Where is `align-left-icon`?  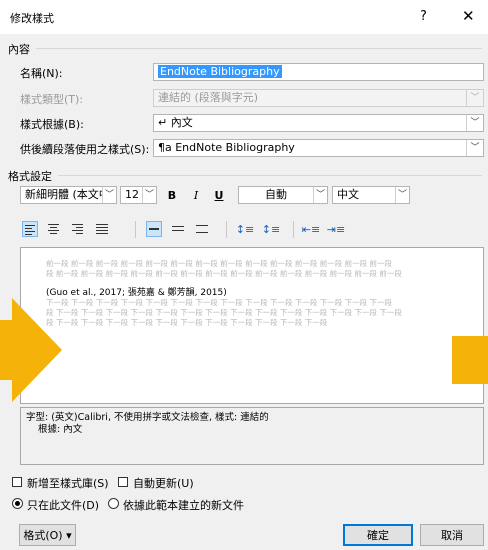 align-left-icon is located at coordinates (30, 229).